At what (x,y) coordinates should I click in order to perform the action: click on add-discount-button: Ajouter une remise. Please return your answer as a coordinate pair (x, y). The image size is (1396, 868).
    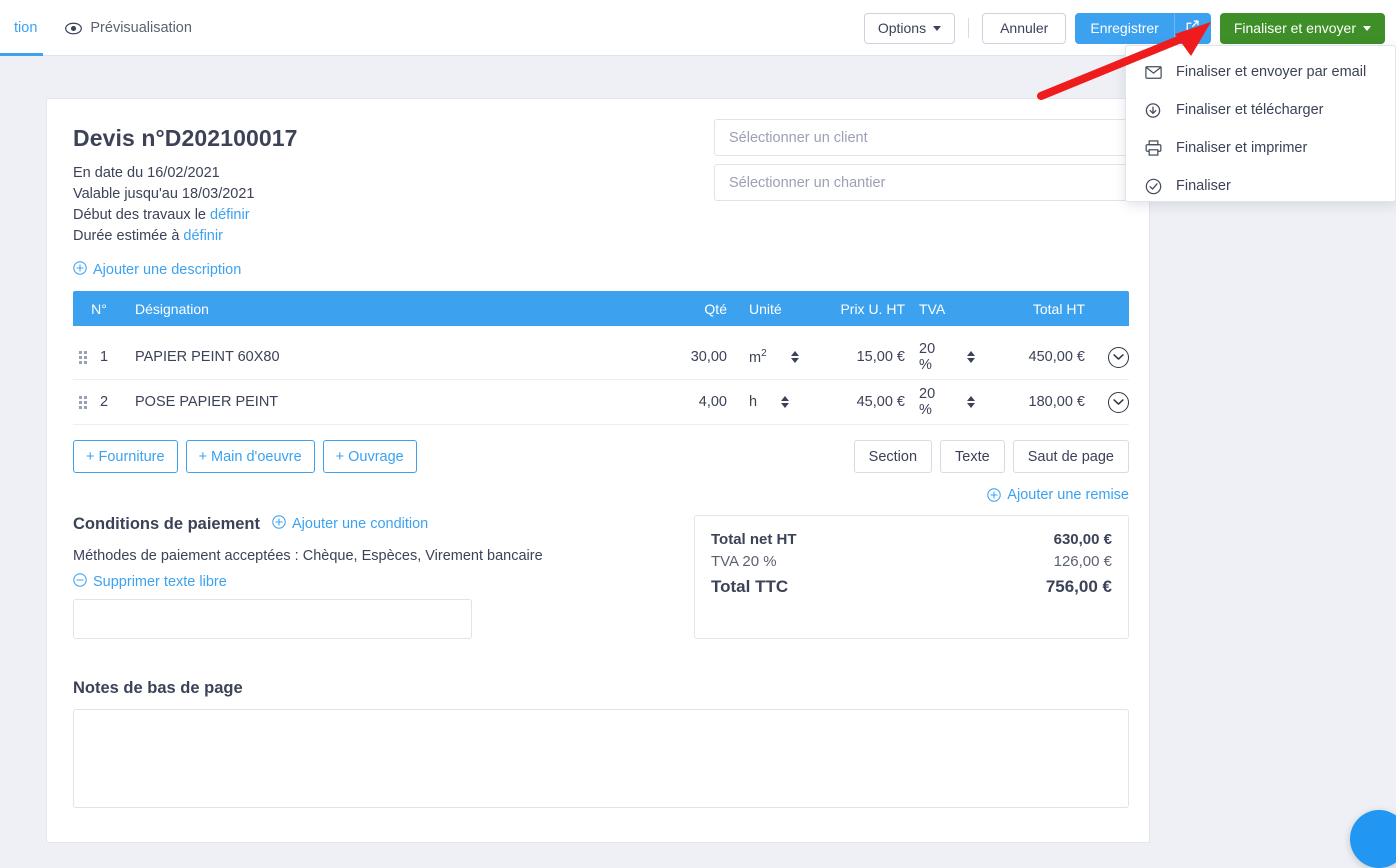
    Looking at the image, I should click on (1058, 495).